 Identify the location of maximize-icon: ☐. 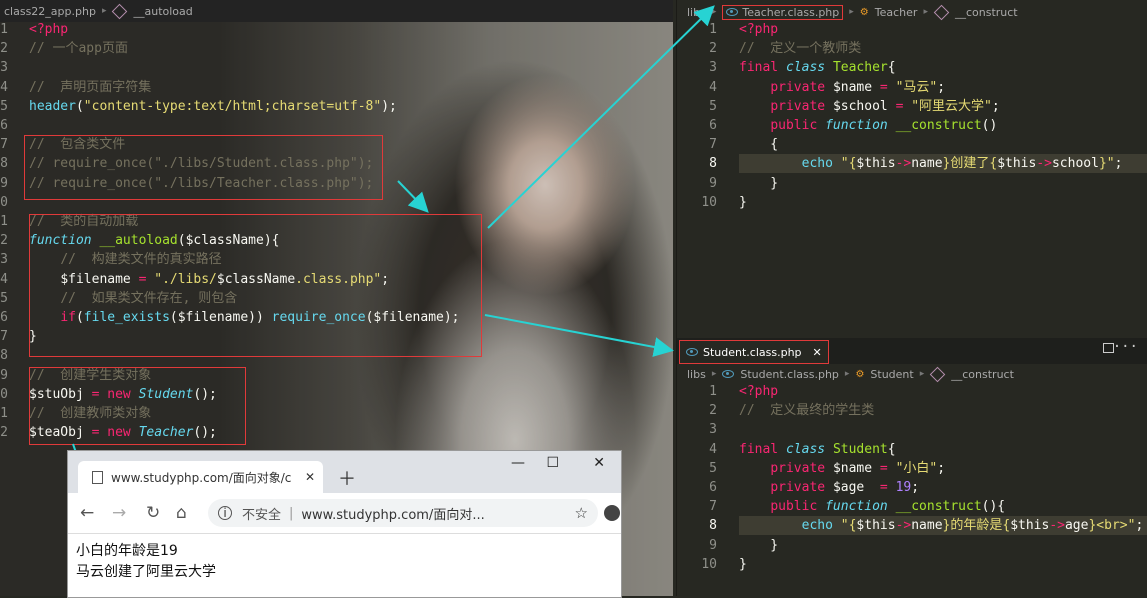
(552, 463).